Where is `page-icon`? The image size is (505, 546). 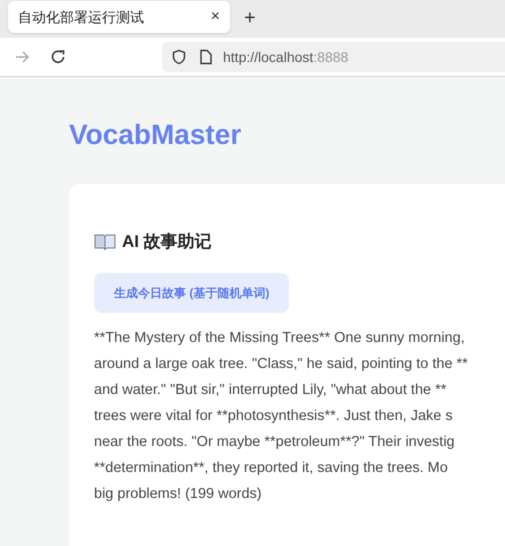
page-icon is located at coordinates (206, 57).